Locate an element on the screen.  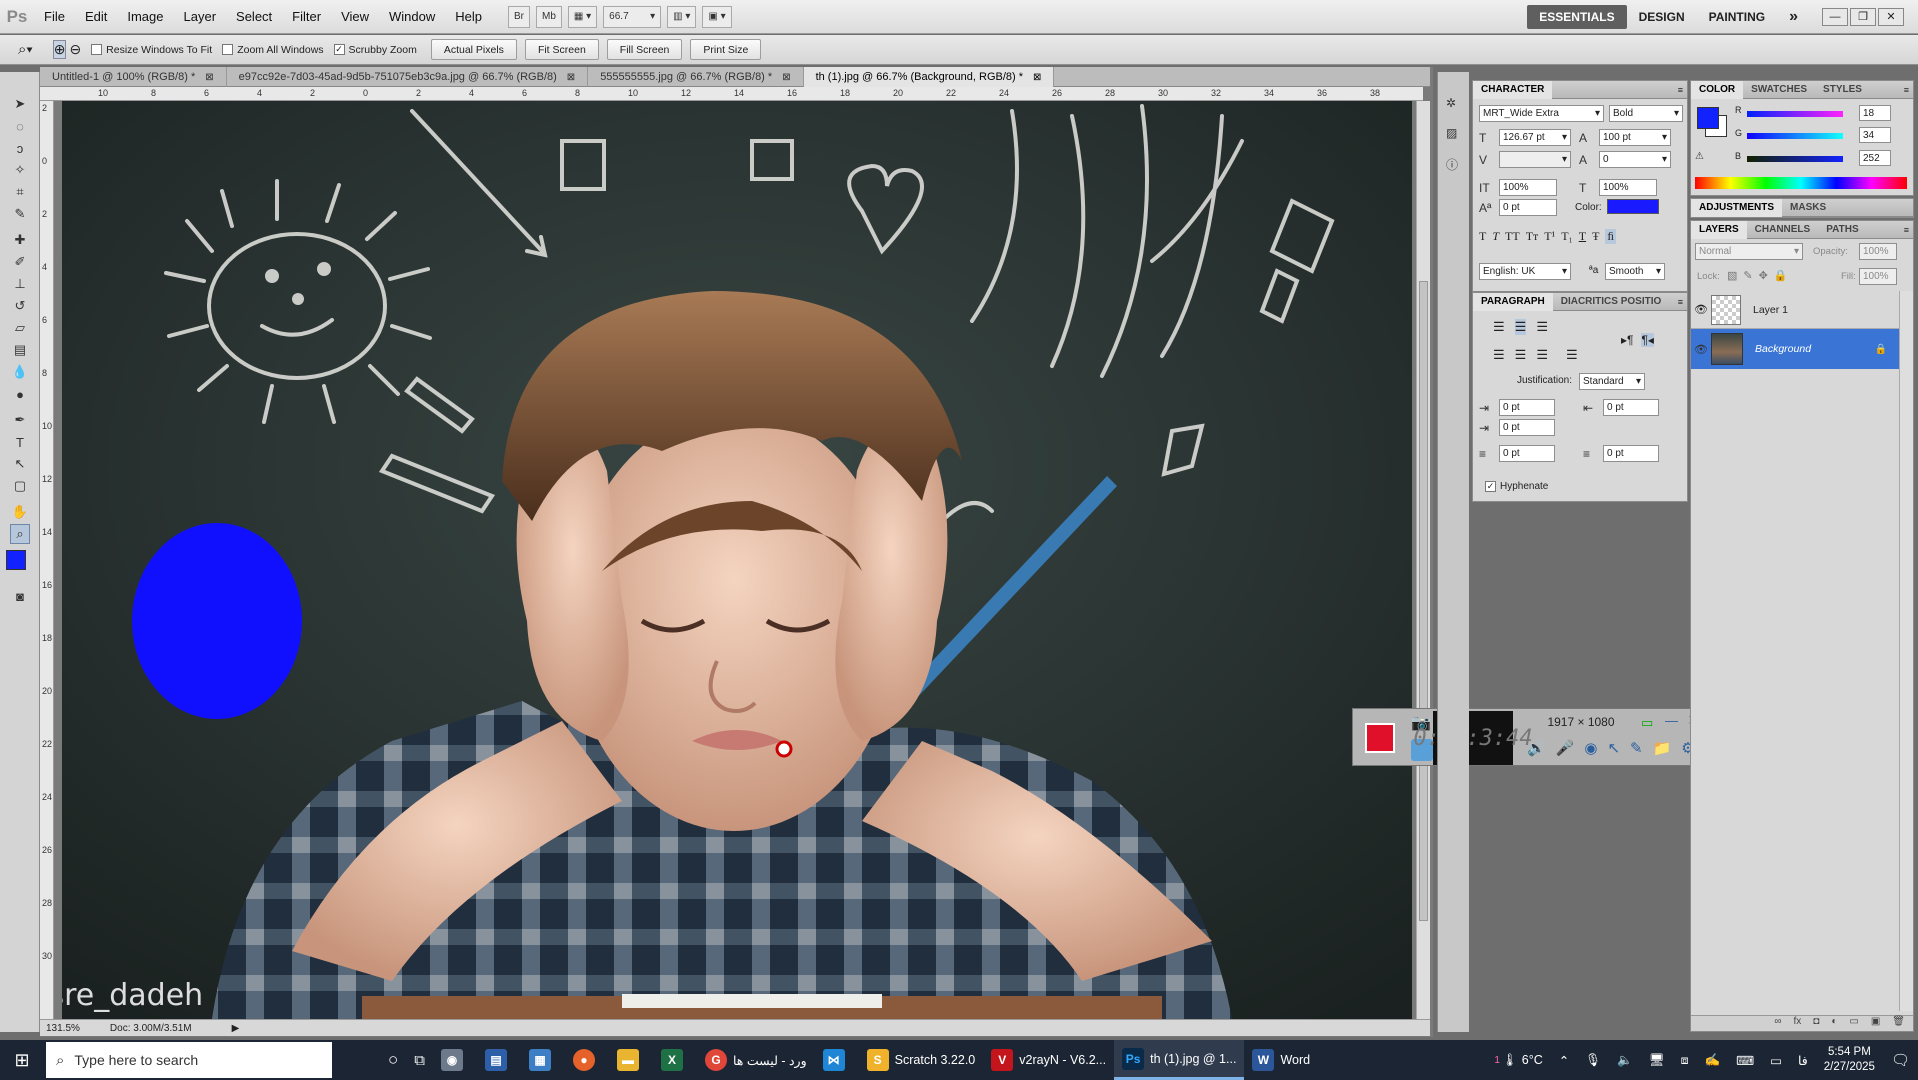
fill-screen-button: Fill Screen is located at coordinates (644, 49).